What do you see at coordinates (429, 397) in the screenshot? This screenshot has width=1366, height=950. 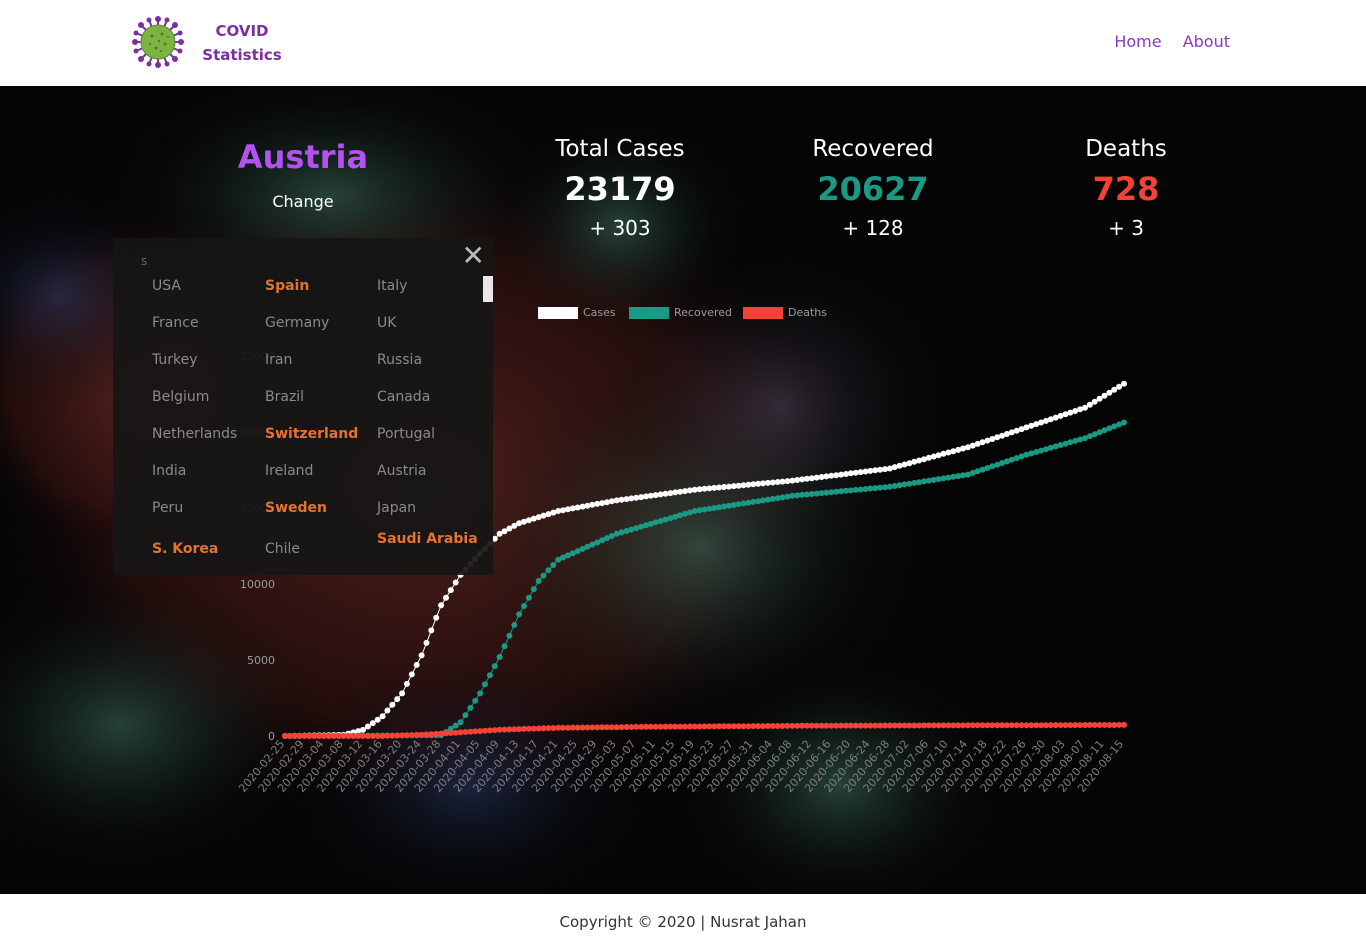 I see `country-option: Canada` at bounding box center [429, 397].